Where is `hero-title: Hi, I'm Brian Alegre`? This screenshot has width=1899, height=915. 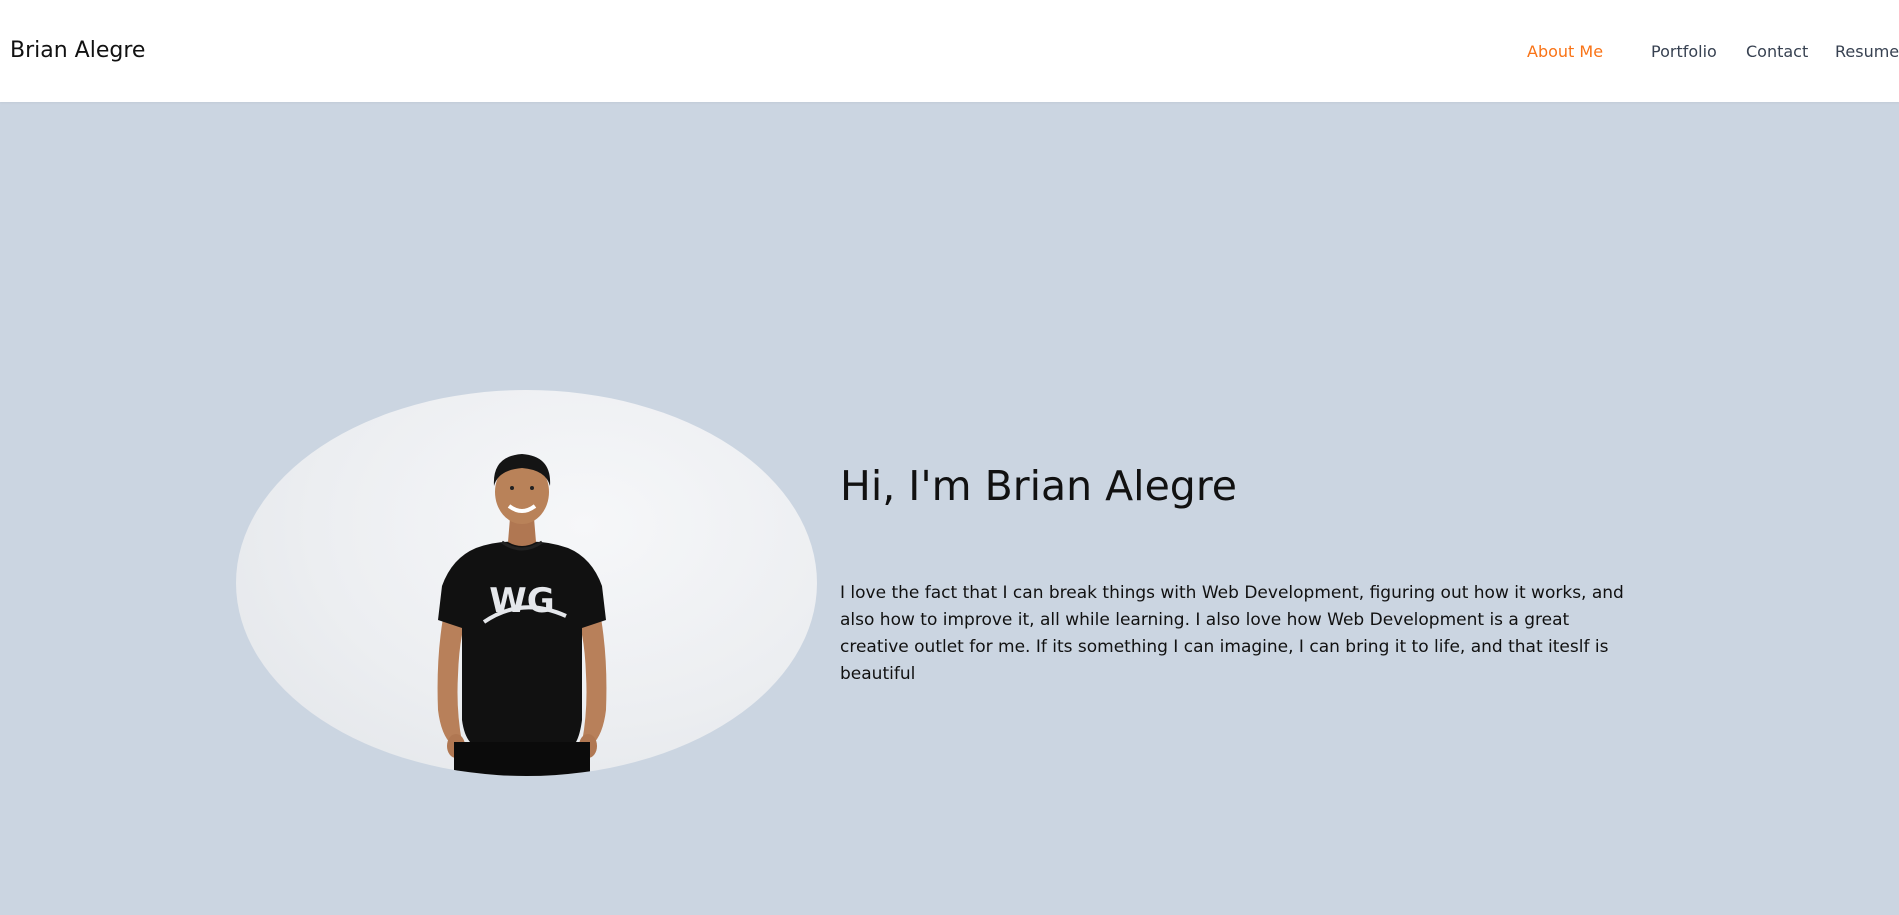
hero-title: Hi, I'm Brian Alegre is located at coordinates (1039, 486).